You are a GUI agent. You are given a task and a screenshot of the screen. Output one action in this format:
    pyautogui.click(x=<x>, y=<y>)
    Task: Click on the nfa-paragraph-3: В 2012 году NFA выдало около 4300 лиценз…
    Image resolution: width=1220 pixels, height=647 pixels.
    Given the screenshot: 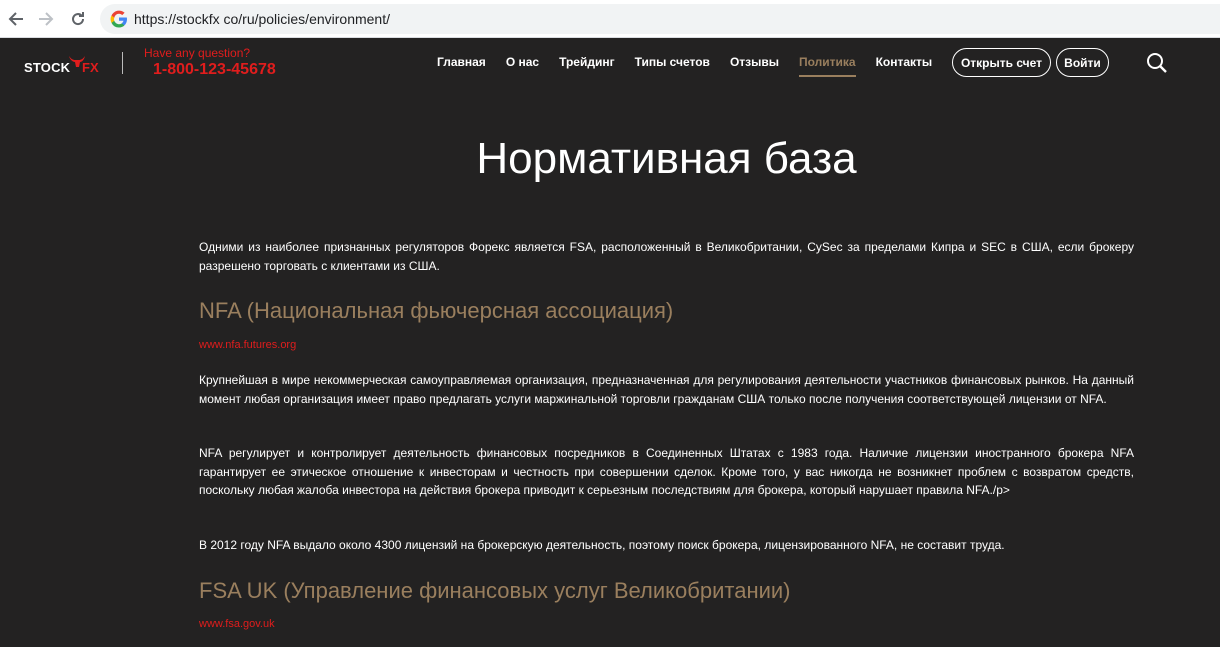 What is the action you would take?
    pyautogui.click(x=602, y=545)
    